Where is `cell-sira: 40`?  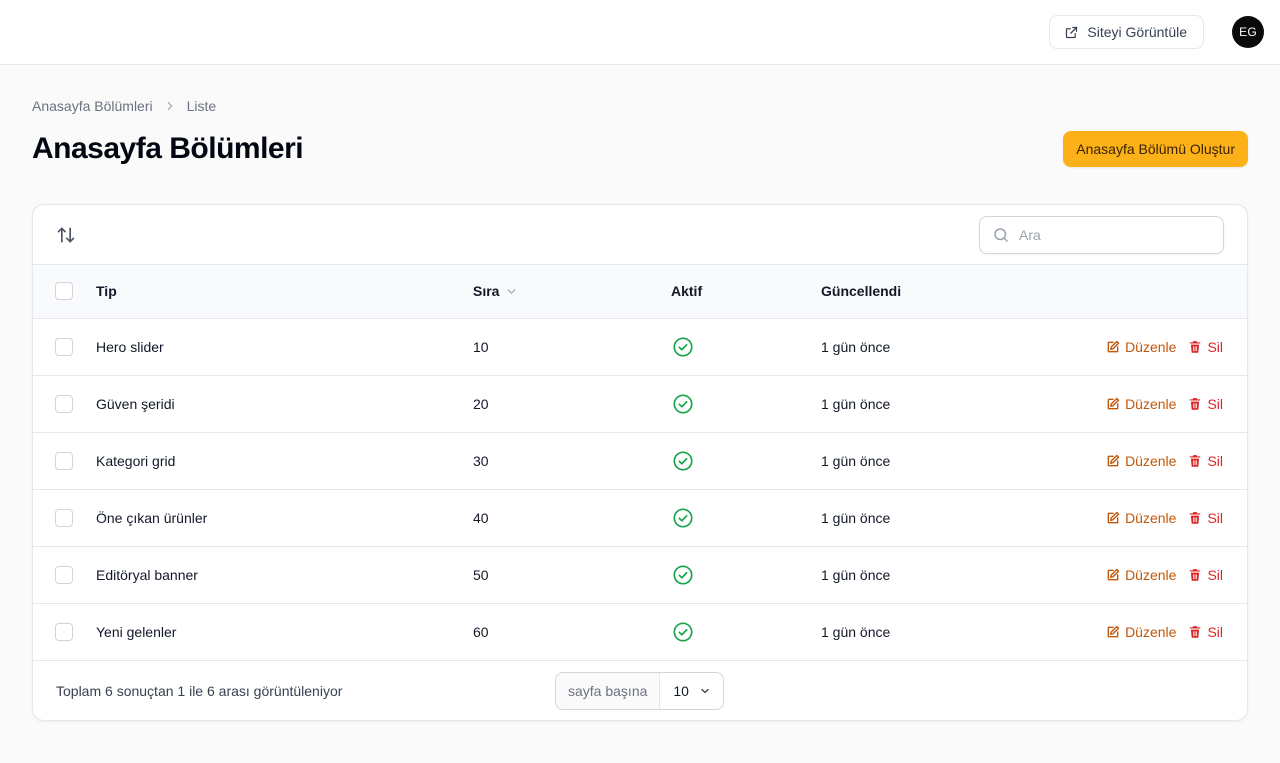 cell-sira: 40 is located at coordinates (481, 517).